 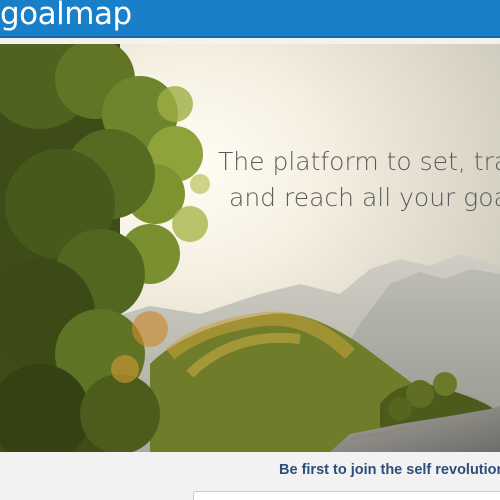 What do you see at coordinates (346, 495) in the screenshot?
I see `email-input` at bounding box center [346, 495].